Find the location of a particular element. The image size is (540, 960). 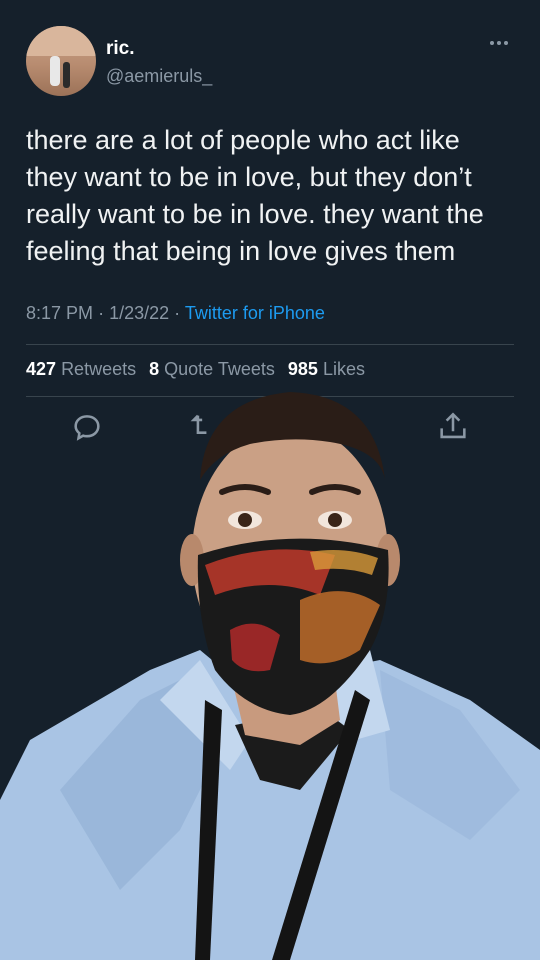

more-icon is located at coordinates (502, 43).